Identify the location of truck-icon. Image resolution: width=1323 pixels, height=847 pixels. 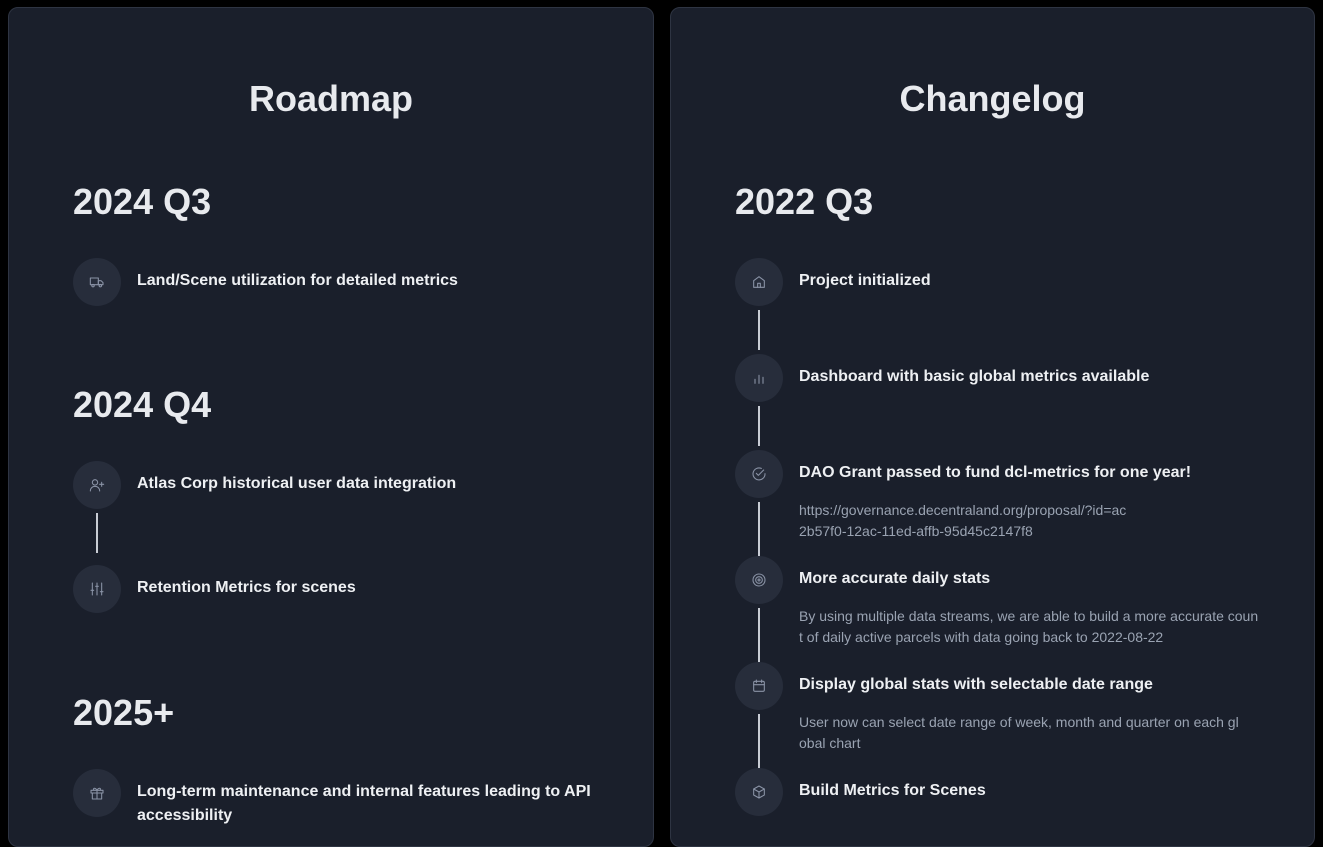
(97, 282).